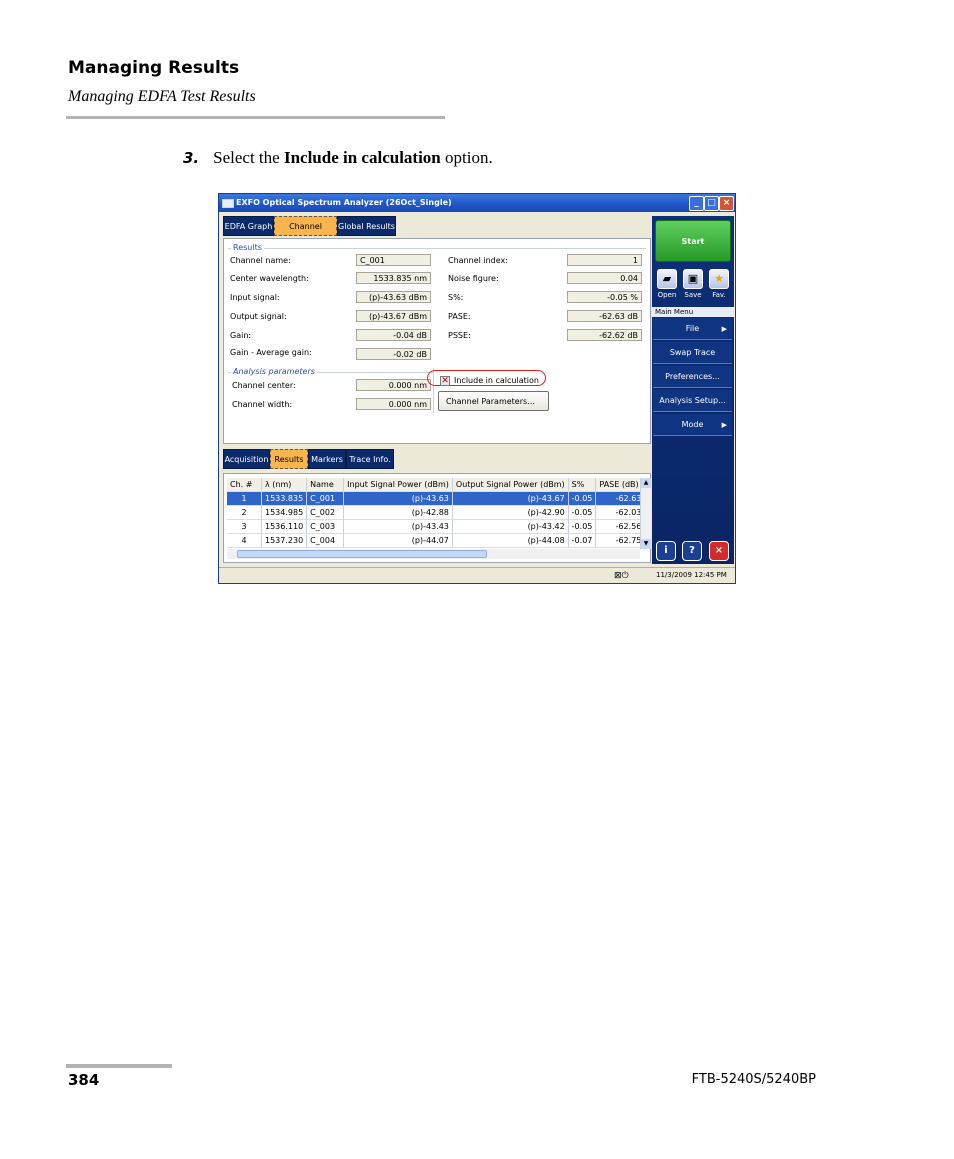  I want to click on table-cell: C_004, so click(325, 540).